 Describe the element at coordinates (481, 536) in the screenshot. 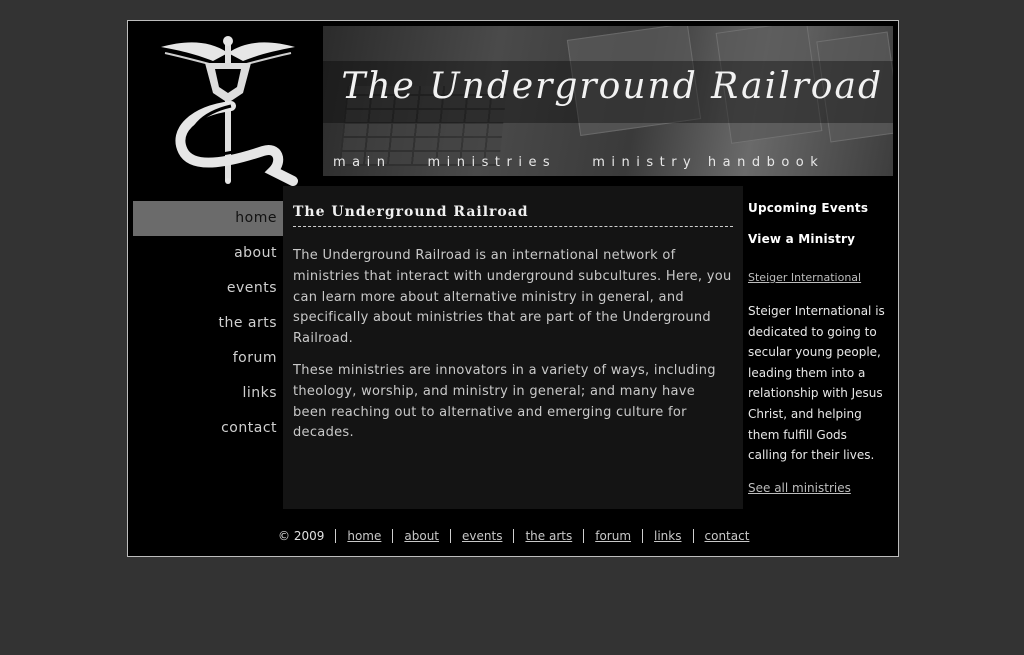

I see `footer-link-events: events` at that location.